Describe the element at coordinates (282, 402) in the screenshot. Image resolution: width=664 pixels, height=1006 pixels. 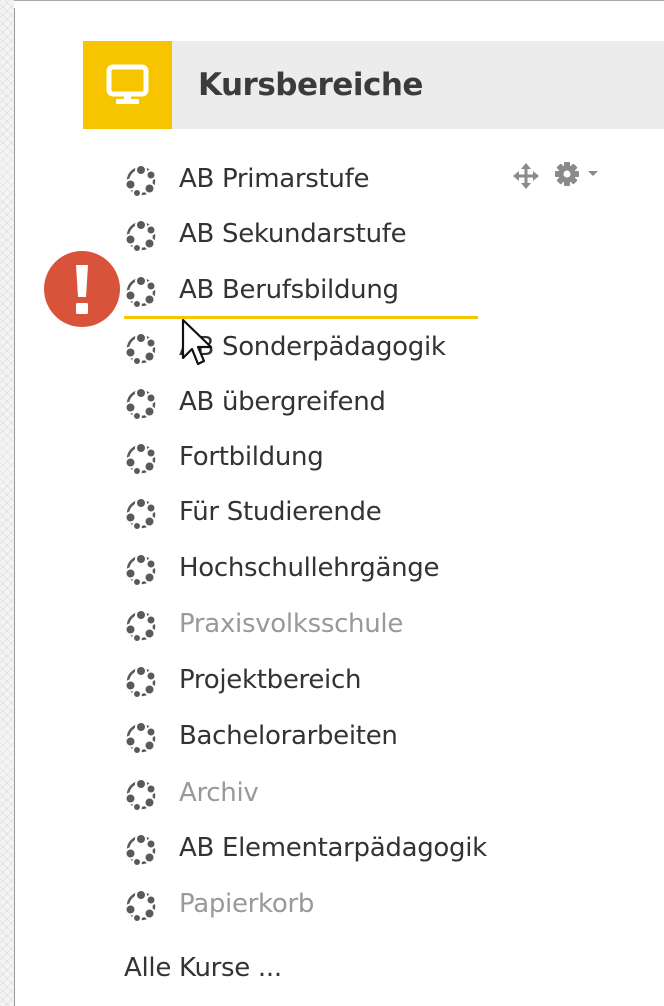
I see `category-label: AB übergreifend` at that location.